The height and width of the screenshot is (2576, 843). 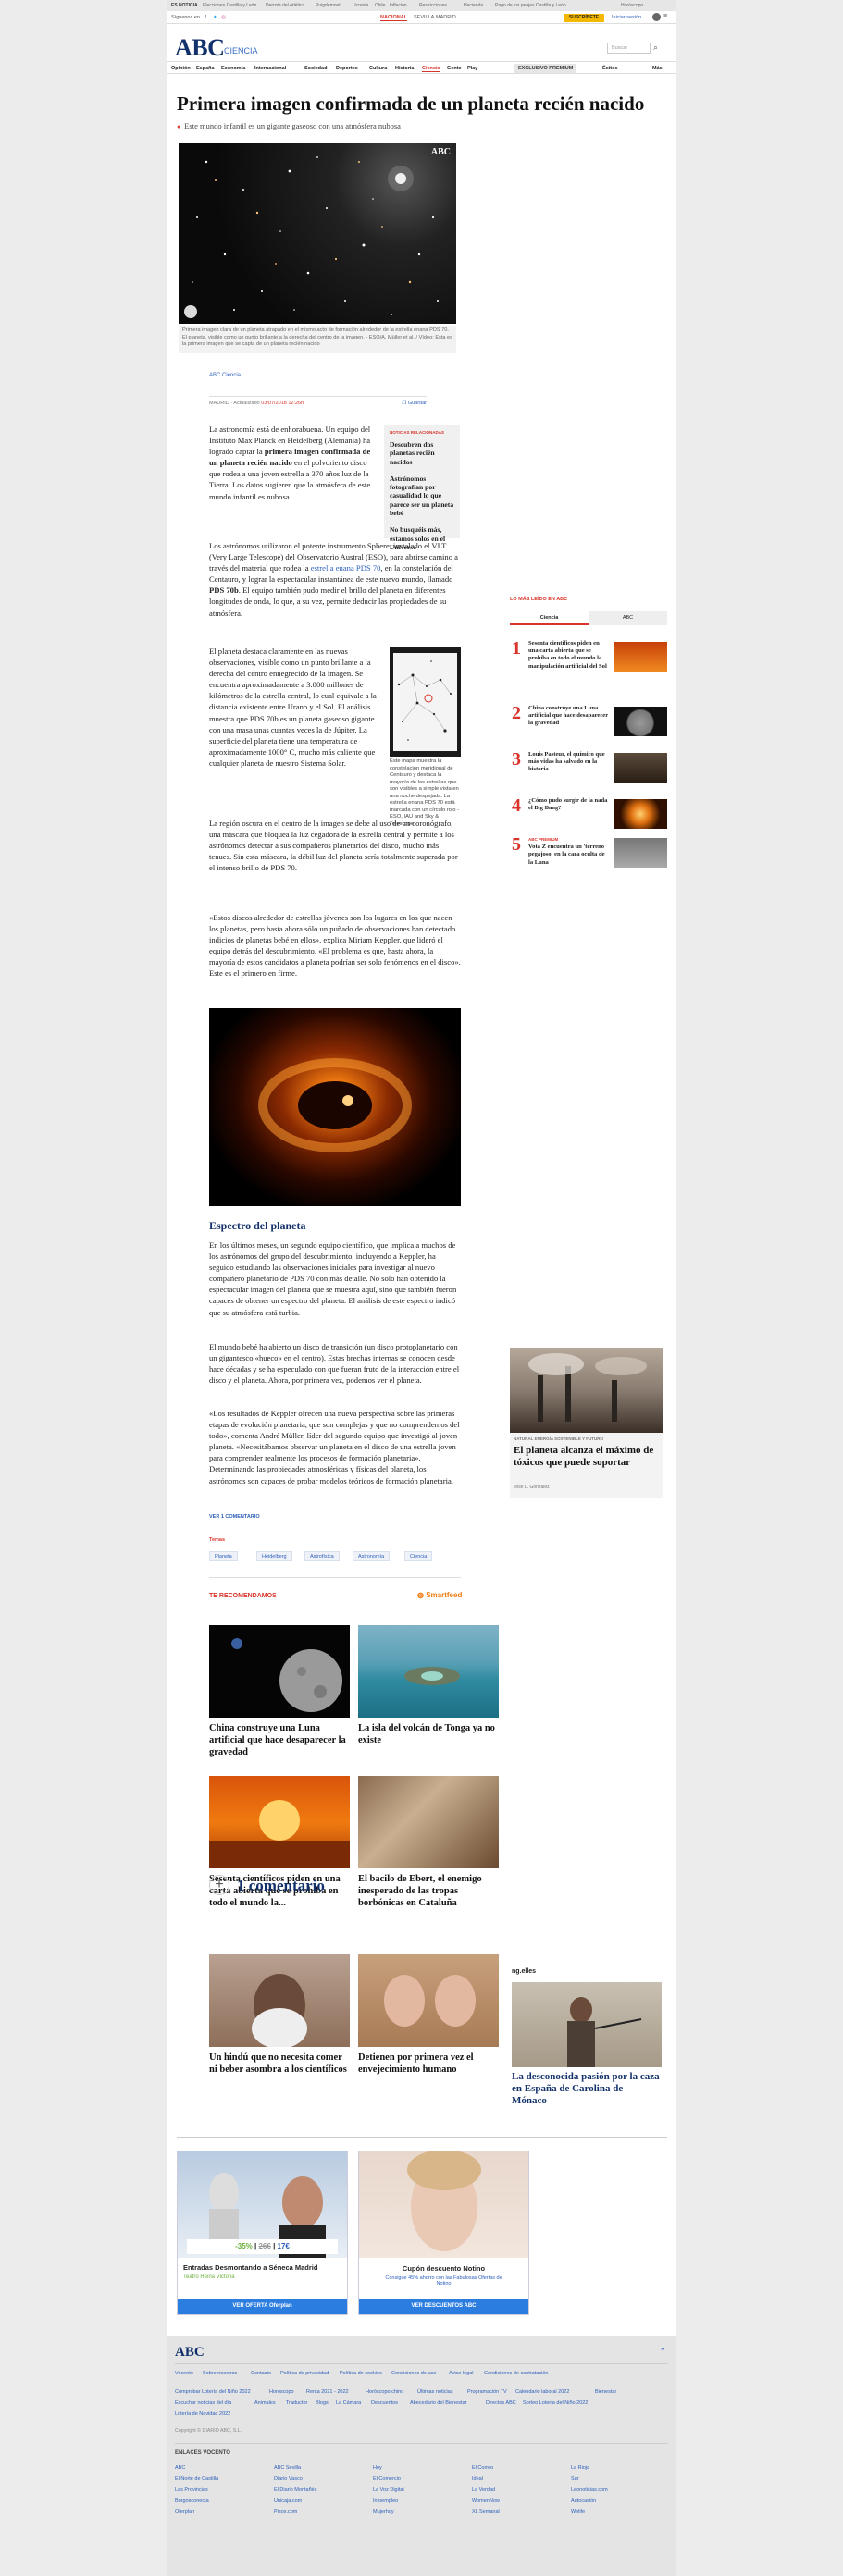 What do you see at coordinates (317, 233) in the screenshot?
I see `hero-image: ABC` at bounding box center [317, 233].